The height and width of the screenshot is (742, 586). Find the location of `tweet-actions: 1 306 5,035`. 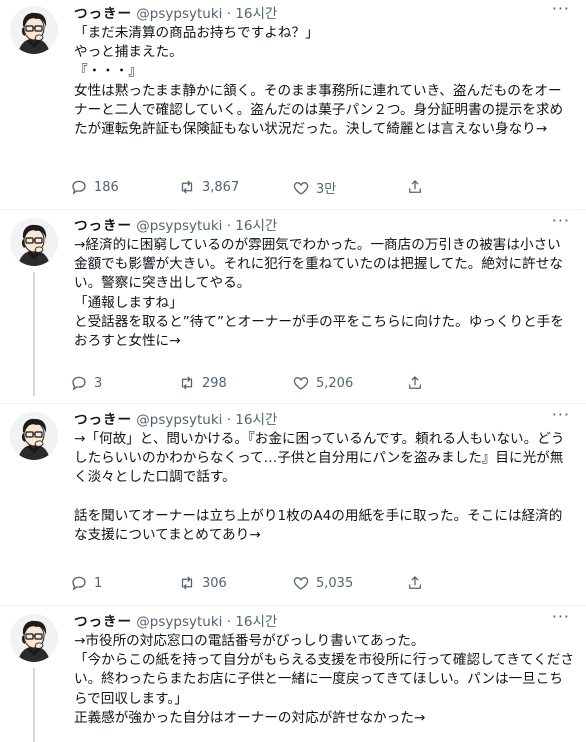

tweet-actions: 1 306 5,035 is located at coordinates (285, 584).